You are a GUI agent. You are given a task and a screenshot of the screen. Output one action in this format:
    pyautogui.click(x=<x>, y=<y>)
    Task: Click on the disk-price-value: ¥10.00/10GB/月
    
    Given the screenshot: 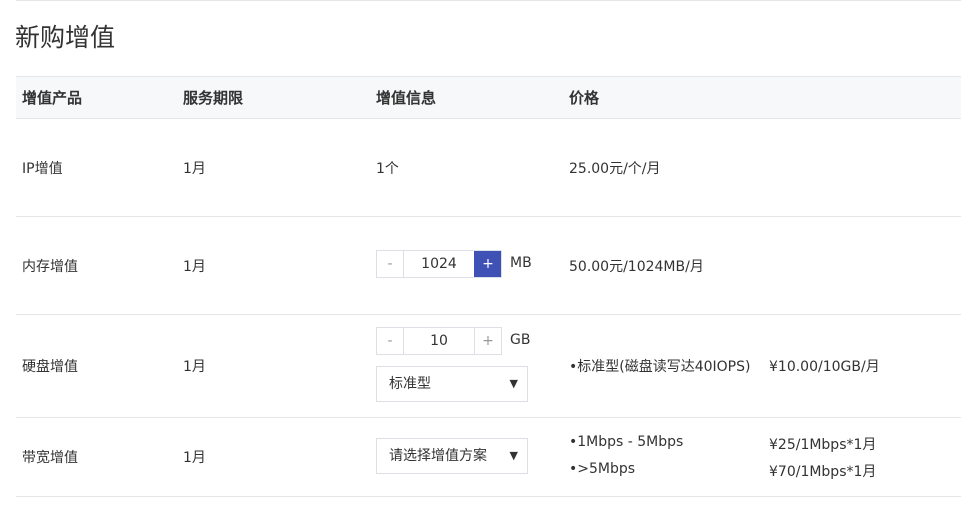 What is the action you would take?
    pyautogui.click(x=824, y=367)
    